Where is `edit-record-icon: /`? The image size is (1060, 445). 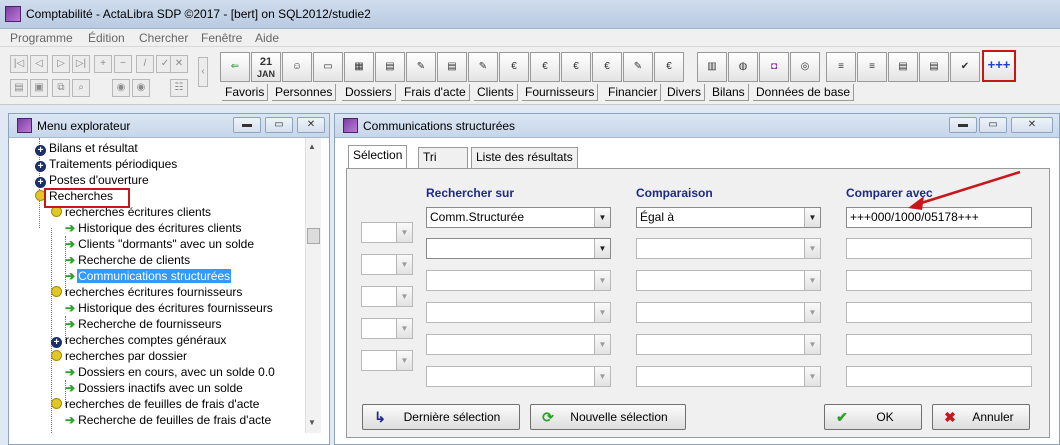 edit-record-icon: / is located at coordinates (145, 64).